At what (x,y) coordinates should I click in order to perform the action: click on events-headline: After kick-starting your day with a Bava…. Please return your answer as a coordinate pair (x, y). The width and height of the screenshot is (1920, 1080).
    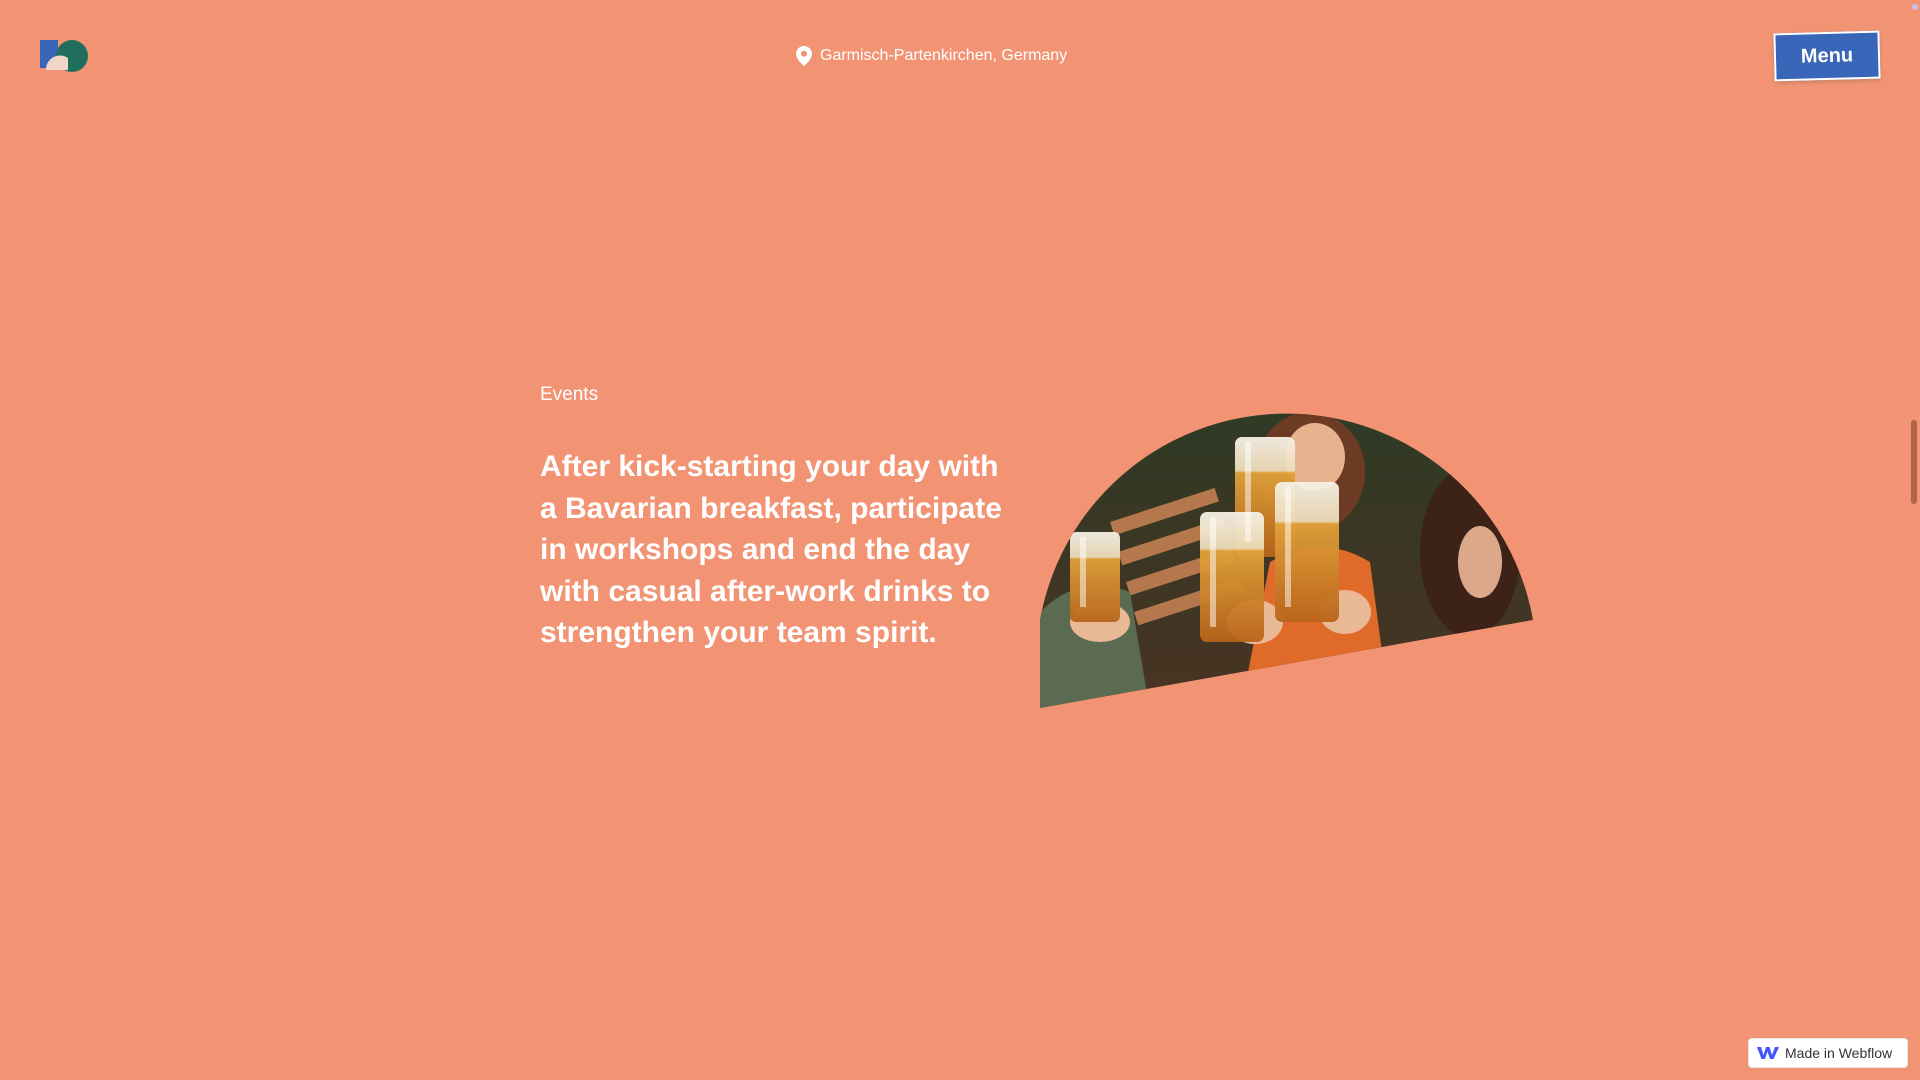
    Looking at the image, I should click on (771, 549).